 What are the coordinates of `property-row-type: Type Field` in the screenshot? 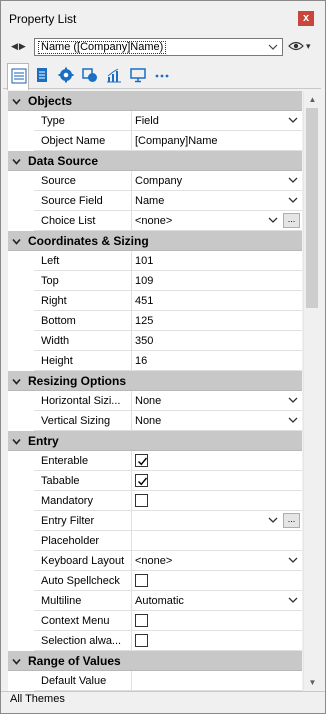 It's located at (155, 121).